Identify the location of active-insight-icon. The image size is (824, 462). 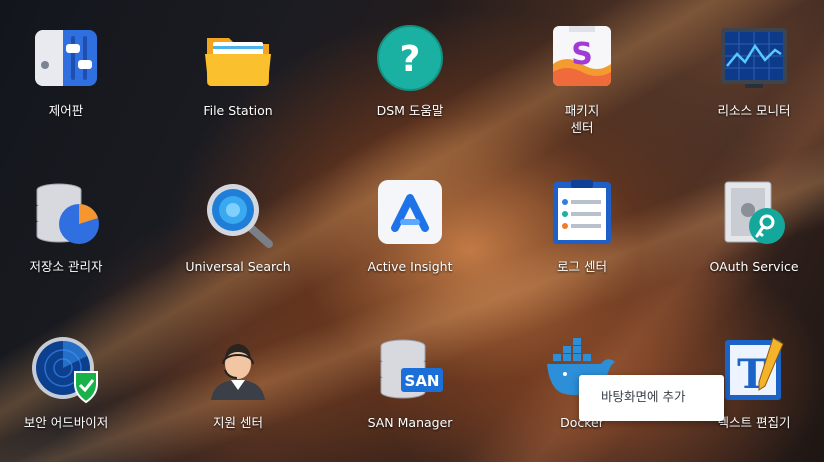
(410, 215).